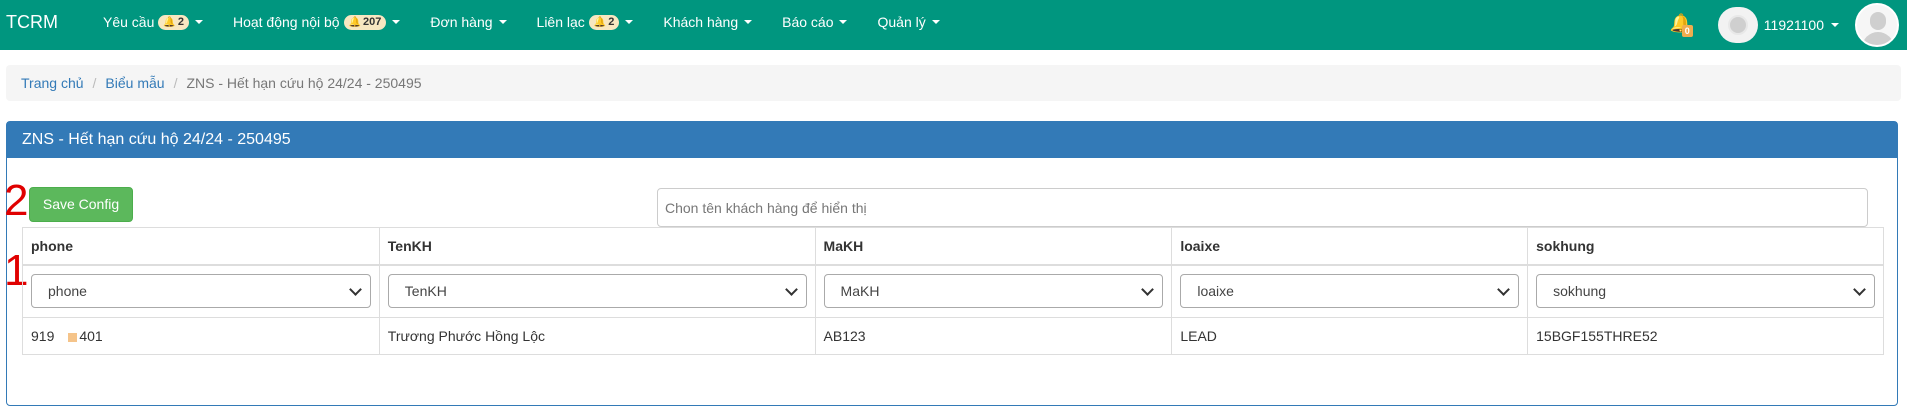  I want to click on menu-internal-activities: Hoạt động nội bộ 🔔 207, so click(316, 22).